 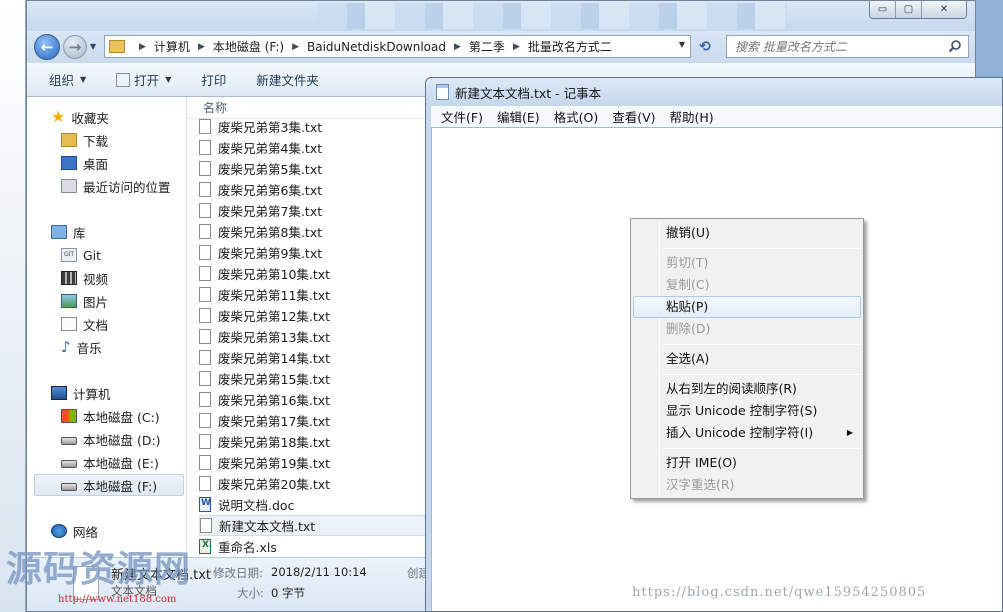 I want to click on breadcrumb-season-two: 第二季, so click(x=487, y=46).